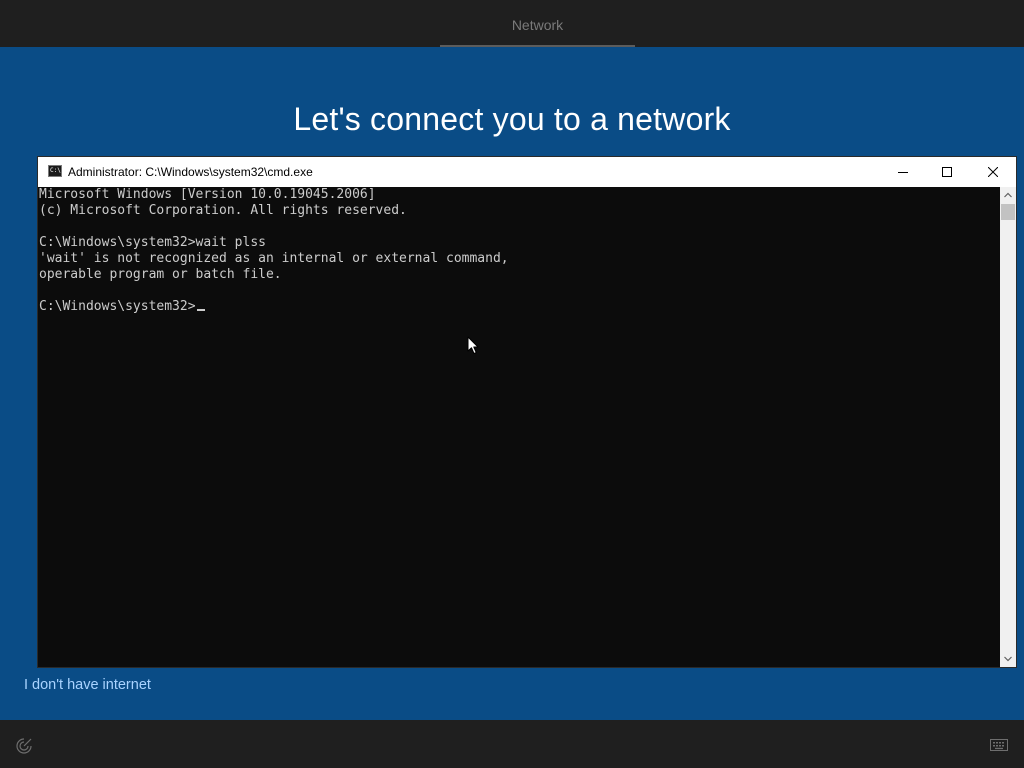 The image size is (1024, 768). I want to click on scroll-up-icon, so click(1008, 195).